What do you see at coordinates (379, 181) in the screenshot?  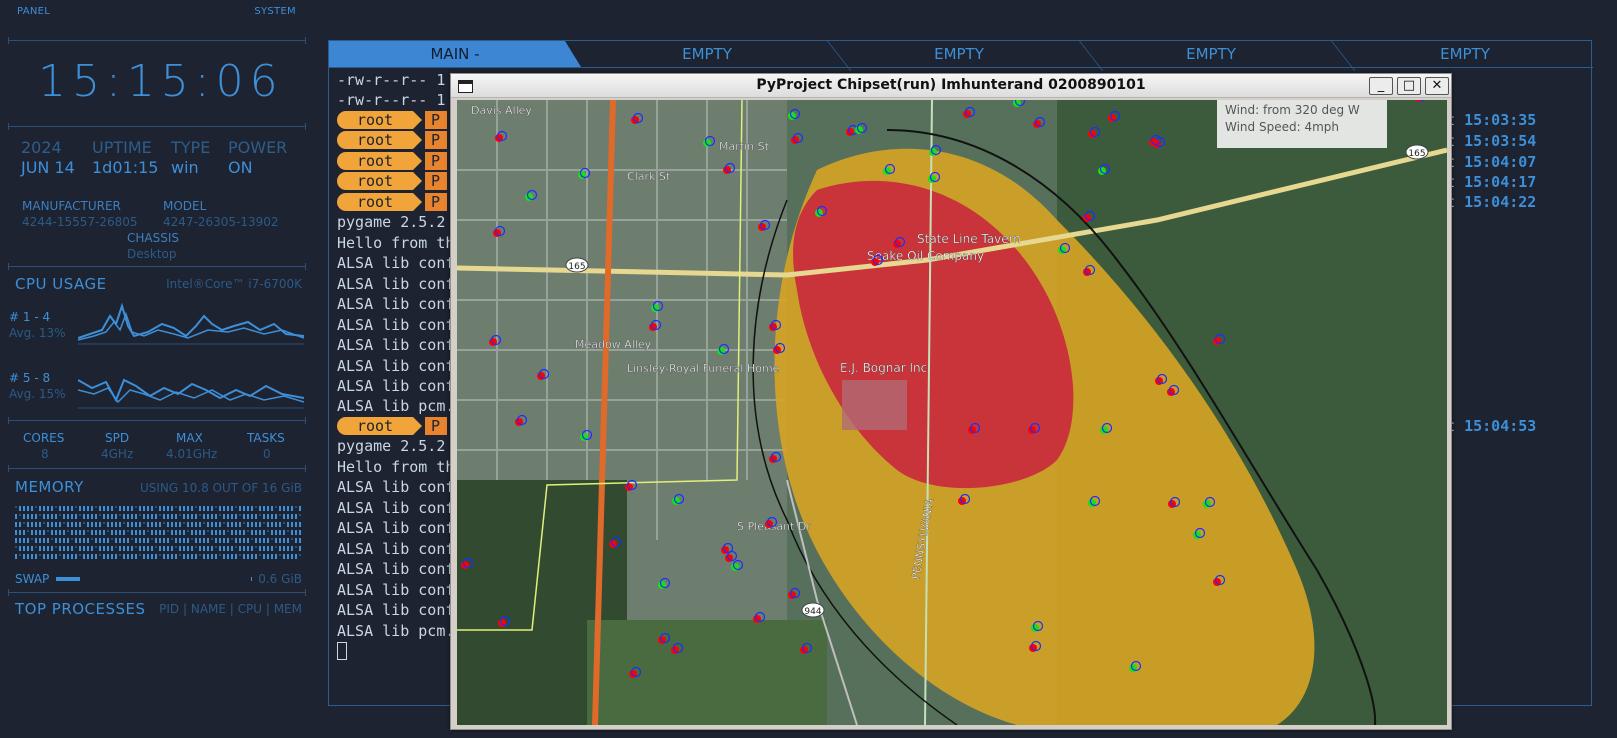 I see `prompt-root-badge: root` at bounding box center [379, 181].